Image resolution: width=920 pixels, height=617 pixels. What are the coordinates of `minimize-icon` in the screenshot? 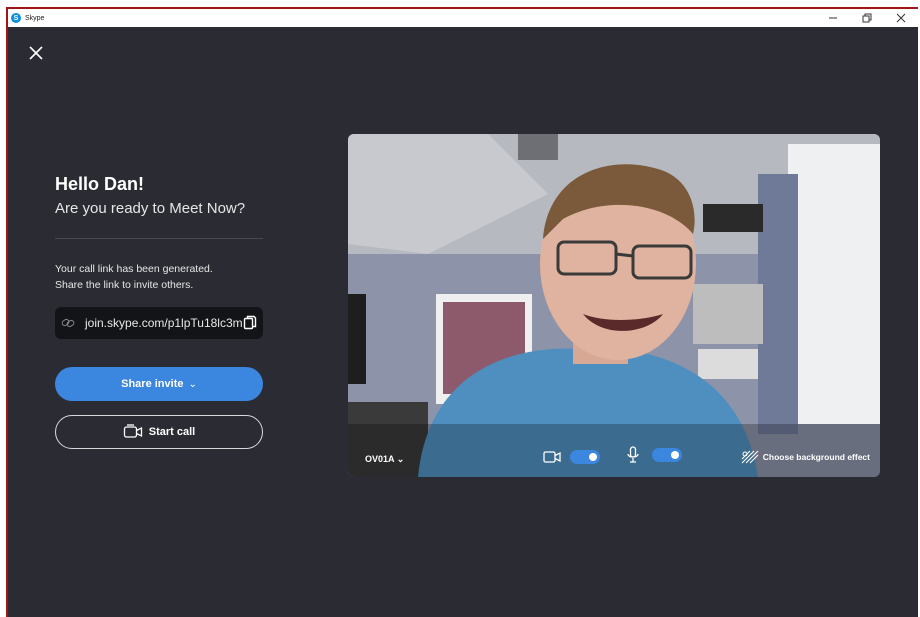 It's located at (833, 18).